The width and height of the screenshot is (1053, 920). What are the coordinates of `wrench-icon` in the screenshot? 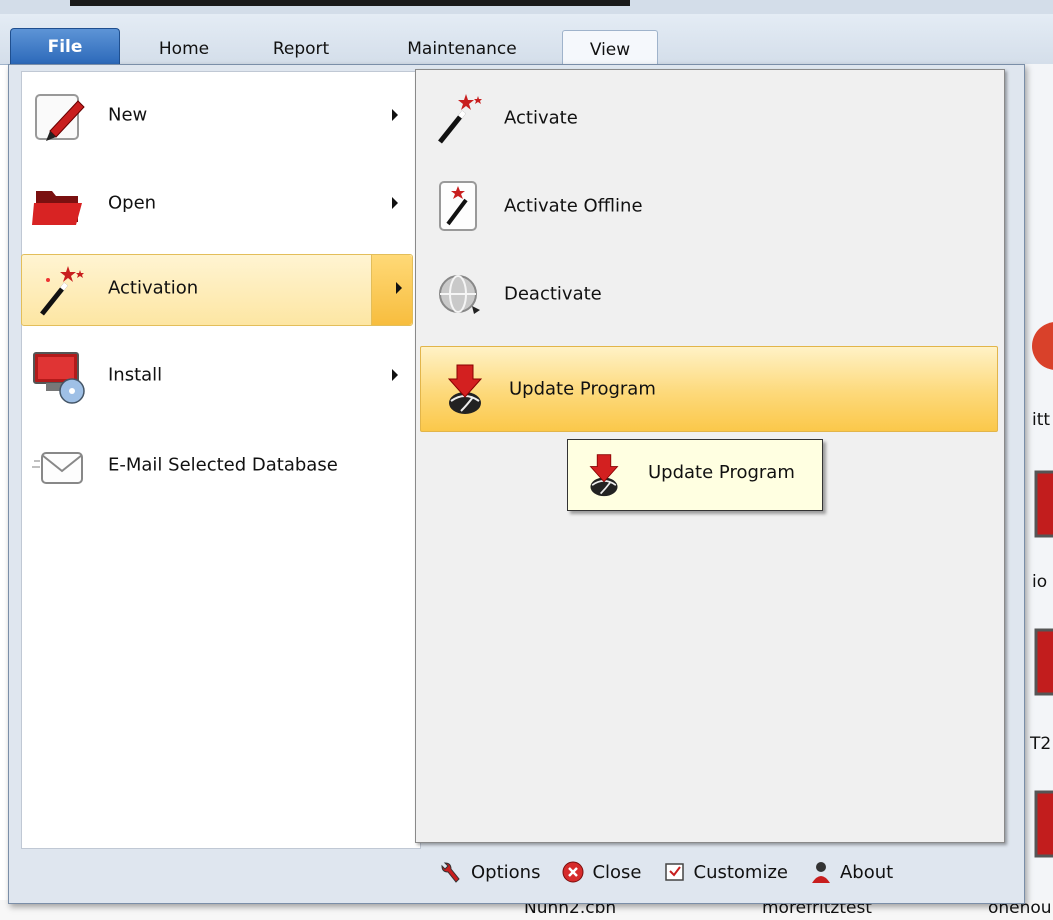 It's located at (450, 872).